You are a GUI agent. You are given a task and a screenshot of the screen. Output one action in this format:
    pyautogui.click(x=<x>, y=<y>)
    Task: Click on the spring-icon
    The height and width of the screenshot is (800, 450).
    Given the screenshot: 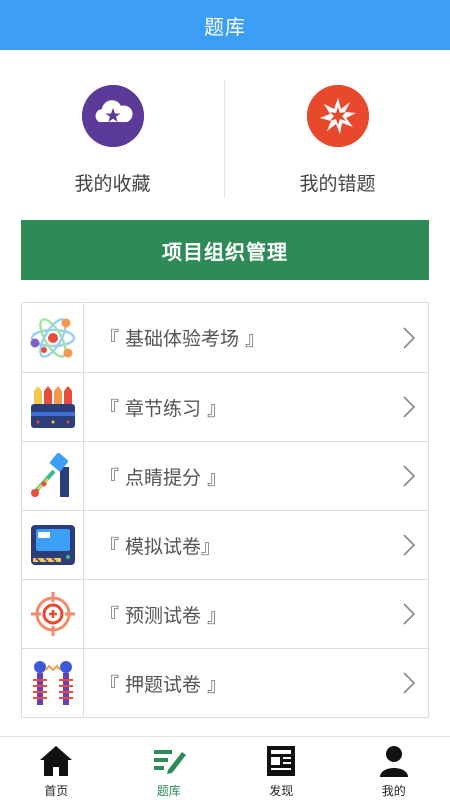 What is the action you would take?
    pyautogui.click(x=53, y=683)
    